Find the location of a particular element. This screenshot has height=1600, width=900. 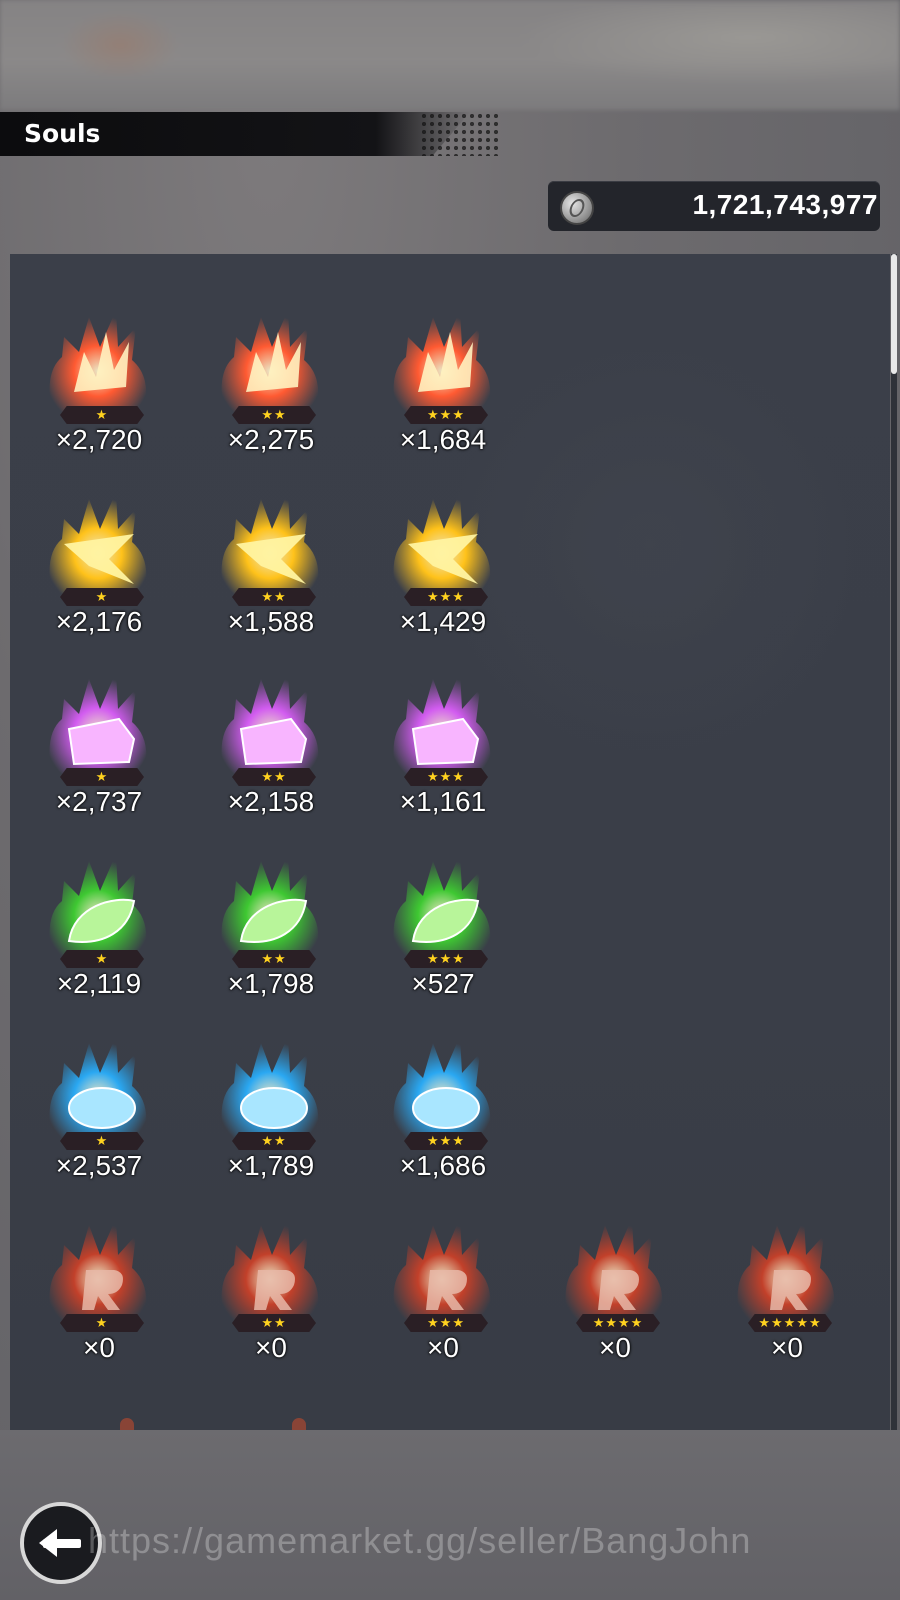

soul-quantity: ×2,537 is located at coordinates (99, 1165).